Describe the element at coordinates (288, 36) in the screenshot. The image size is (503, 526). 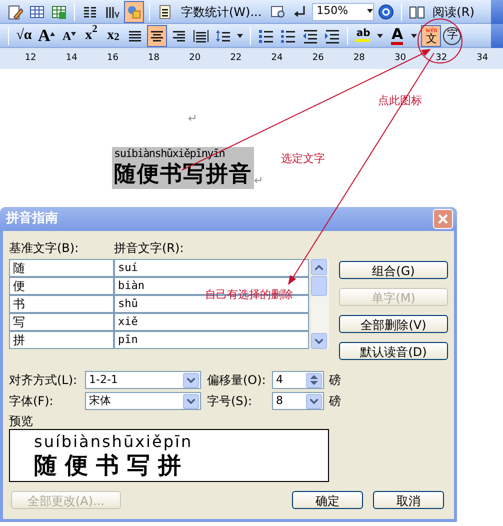
I see `bullet-list-icon` at that location.